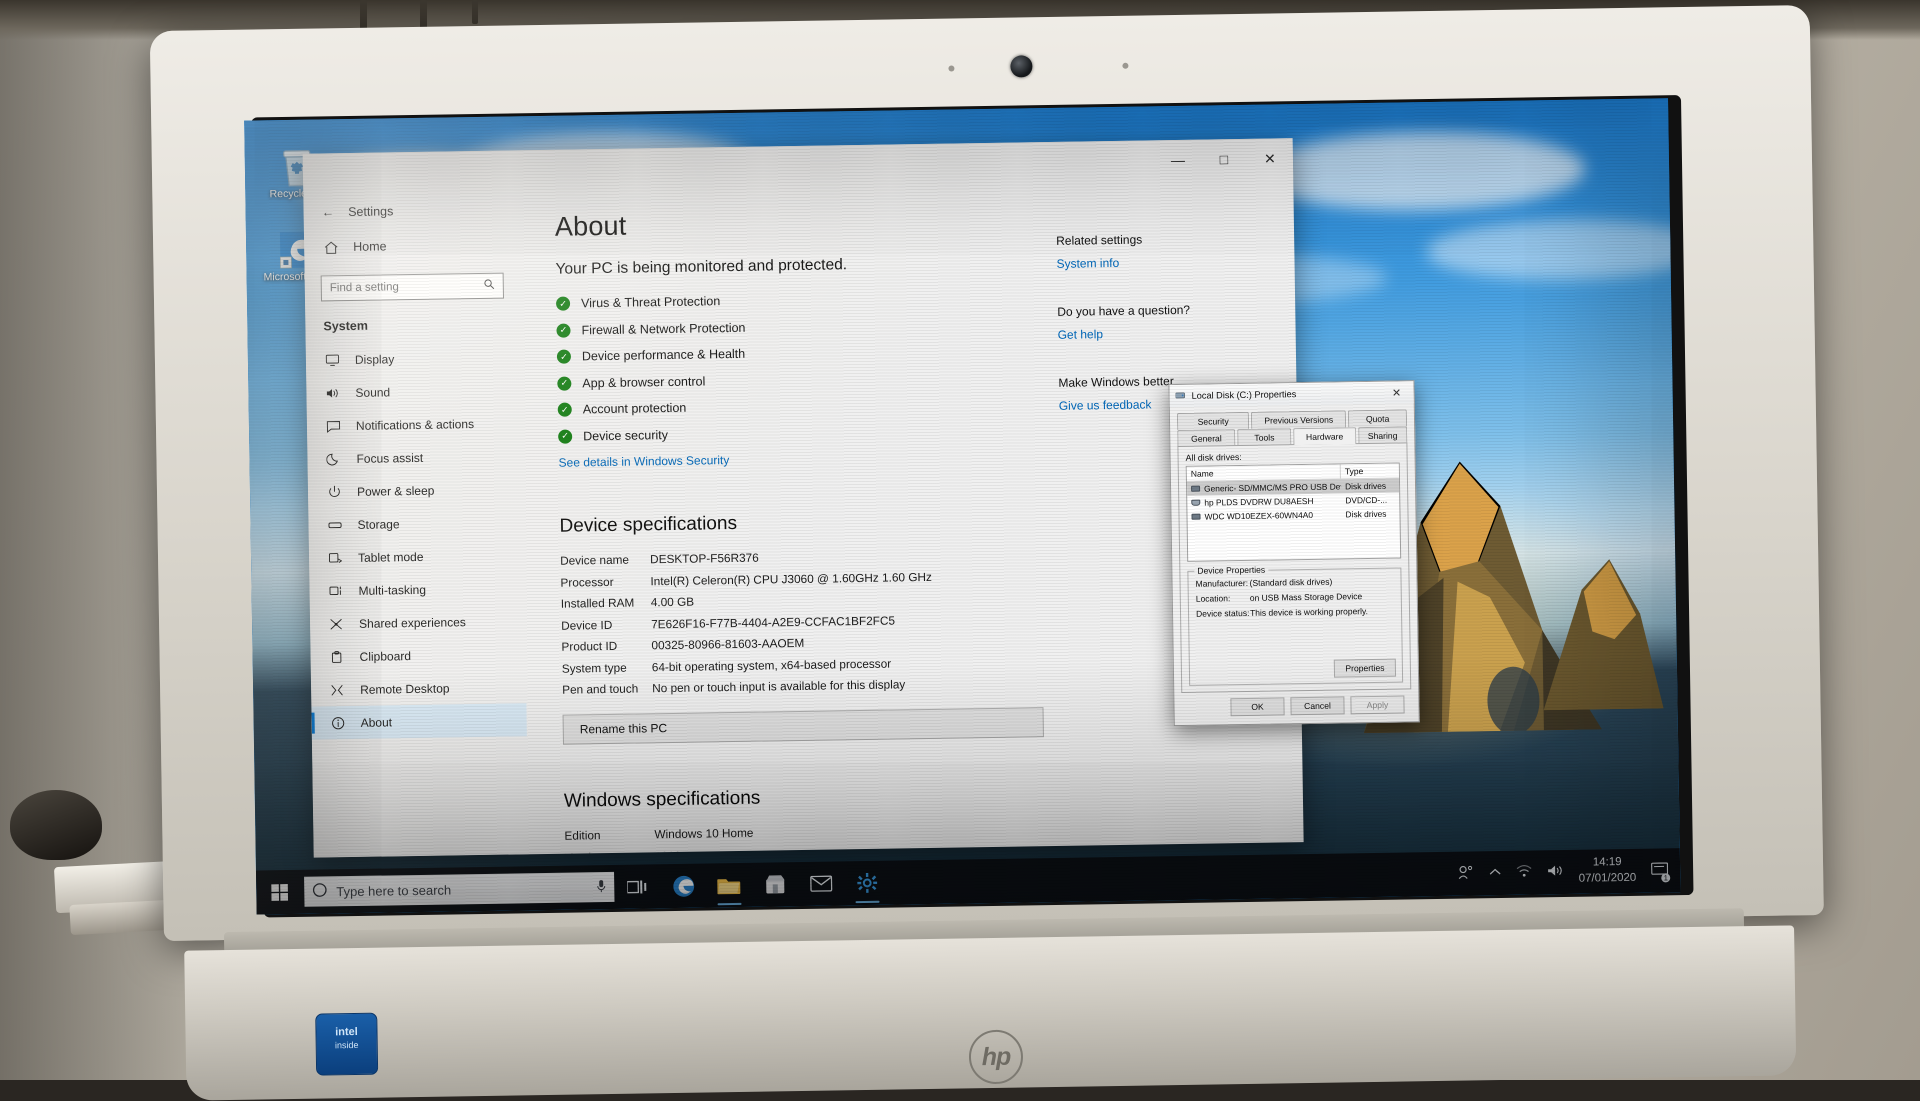 The width and height of the screenshot is (1920, 1101). What do you see at coordinates (821, 883) in the screenshot?
I see `taskbar-mail-button` at bounding box center [821, 883].